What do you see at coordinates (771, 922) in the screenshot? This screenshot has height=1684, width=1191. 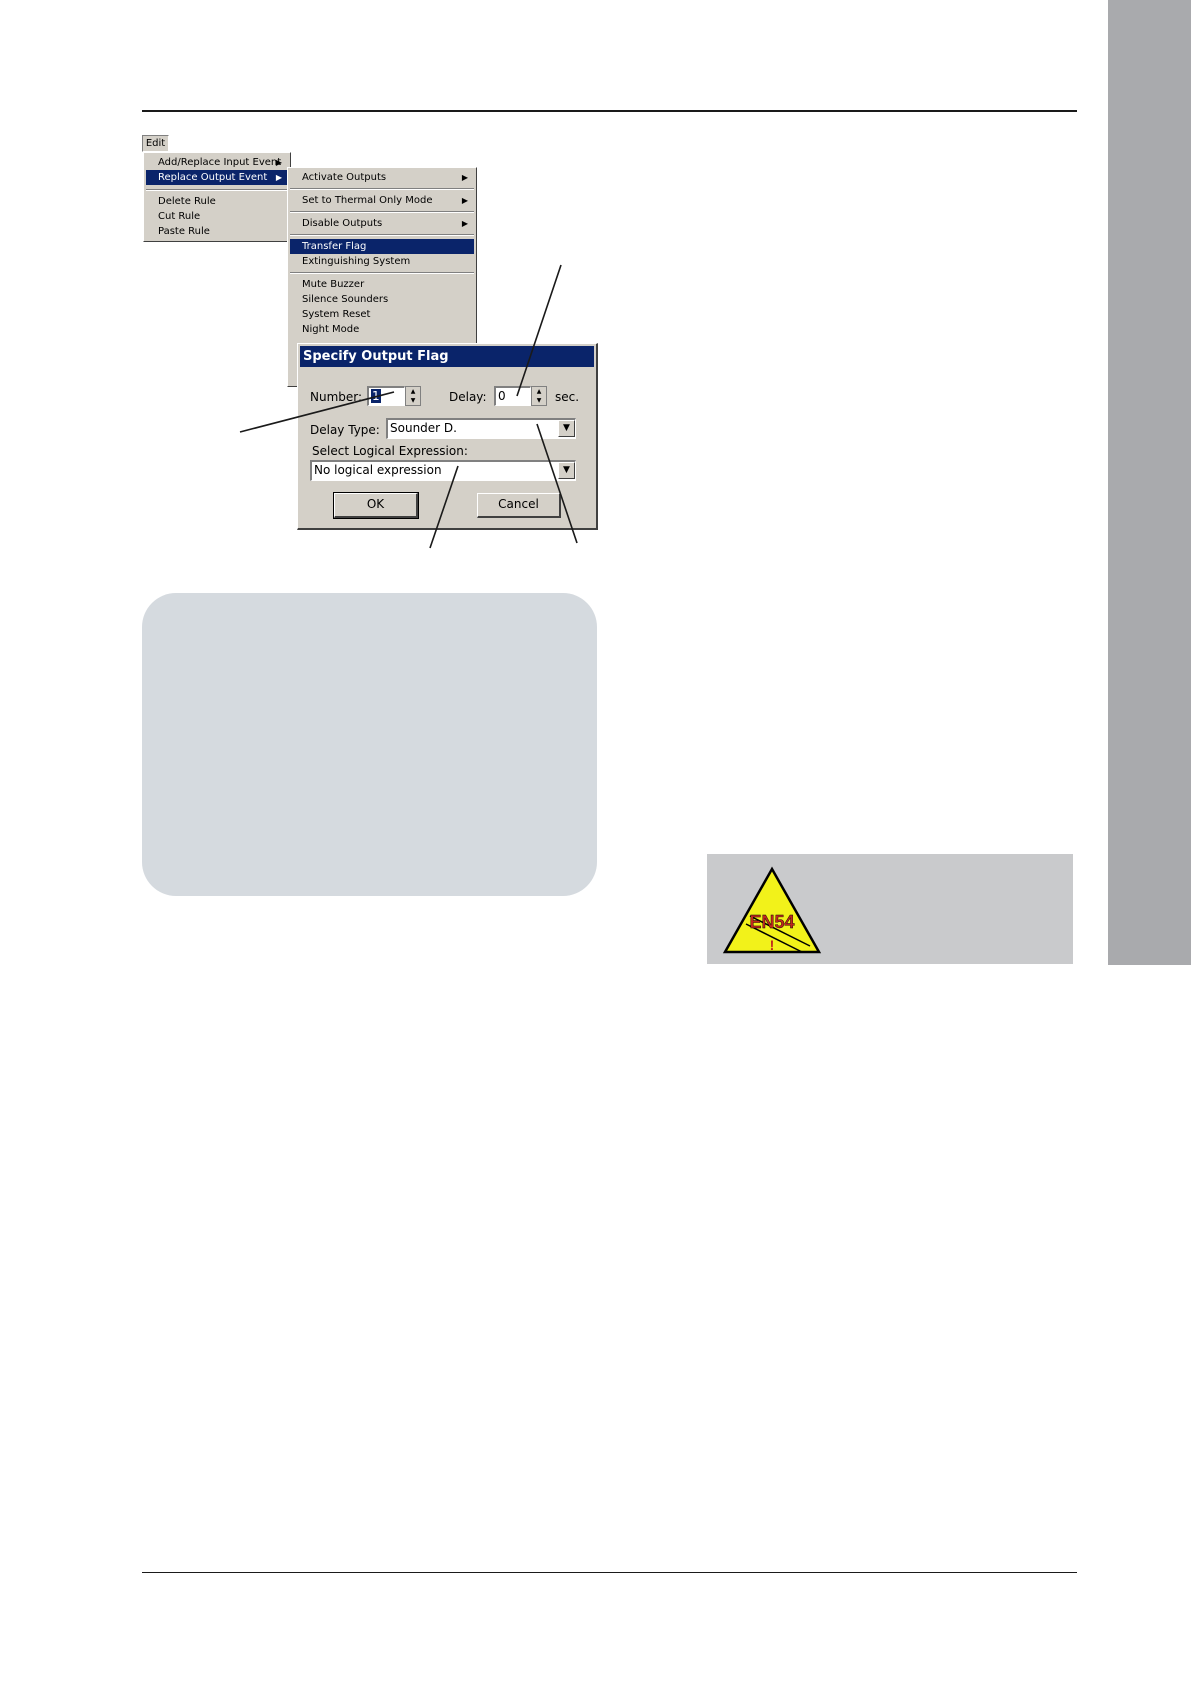 I see `en54-text: EN54` at bounding box center [771, 922].